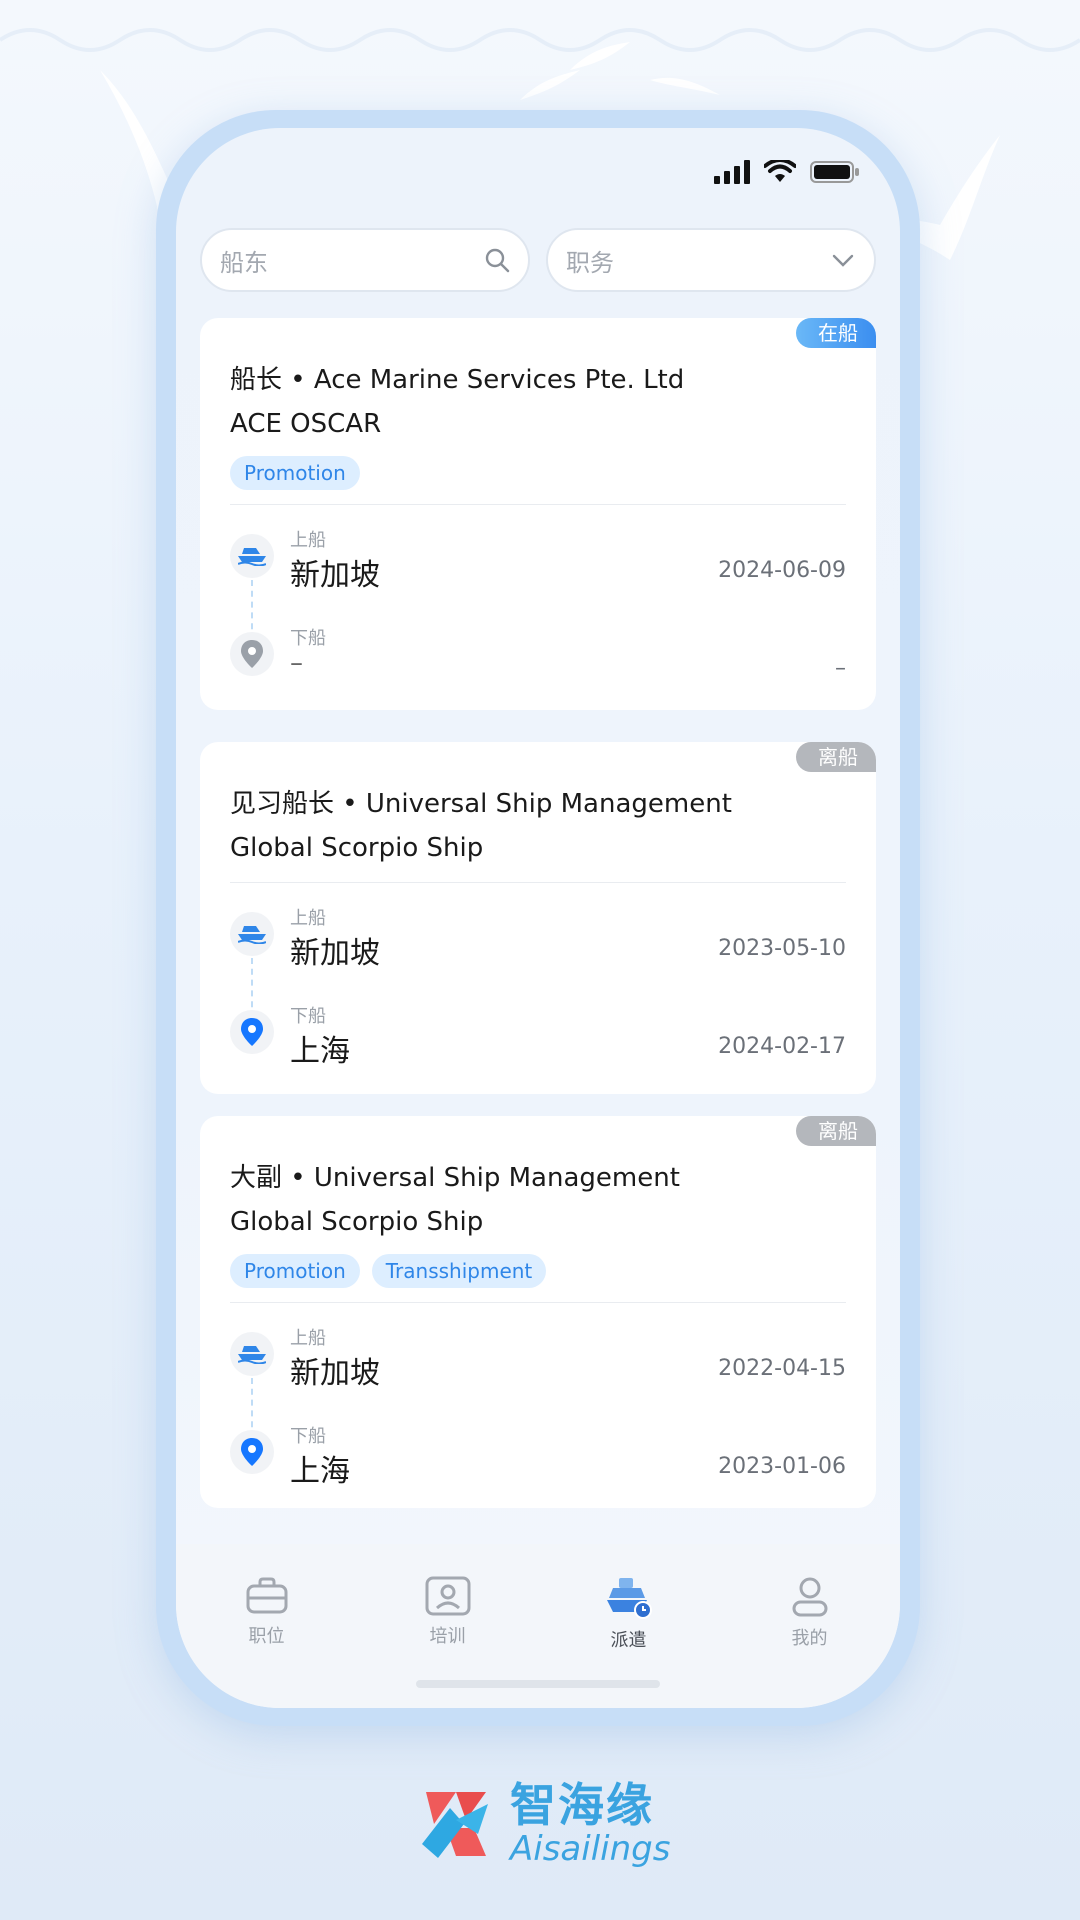 The image size is (1080, 1920). I want to click on embark-row: 上船 新加坡 2024-06-09, so click(538, 562).